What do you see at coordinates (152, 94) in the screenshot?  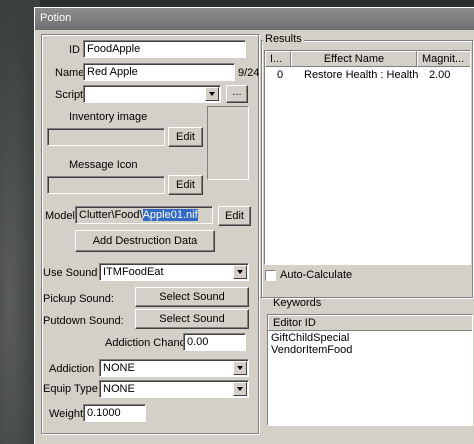 I see `script-select` at bounding box center [152, 94].